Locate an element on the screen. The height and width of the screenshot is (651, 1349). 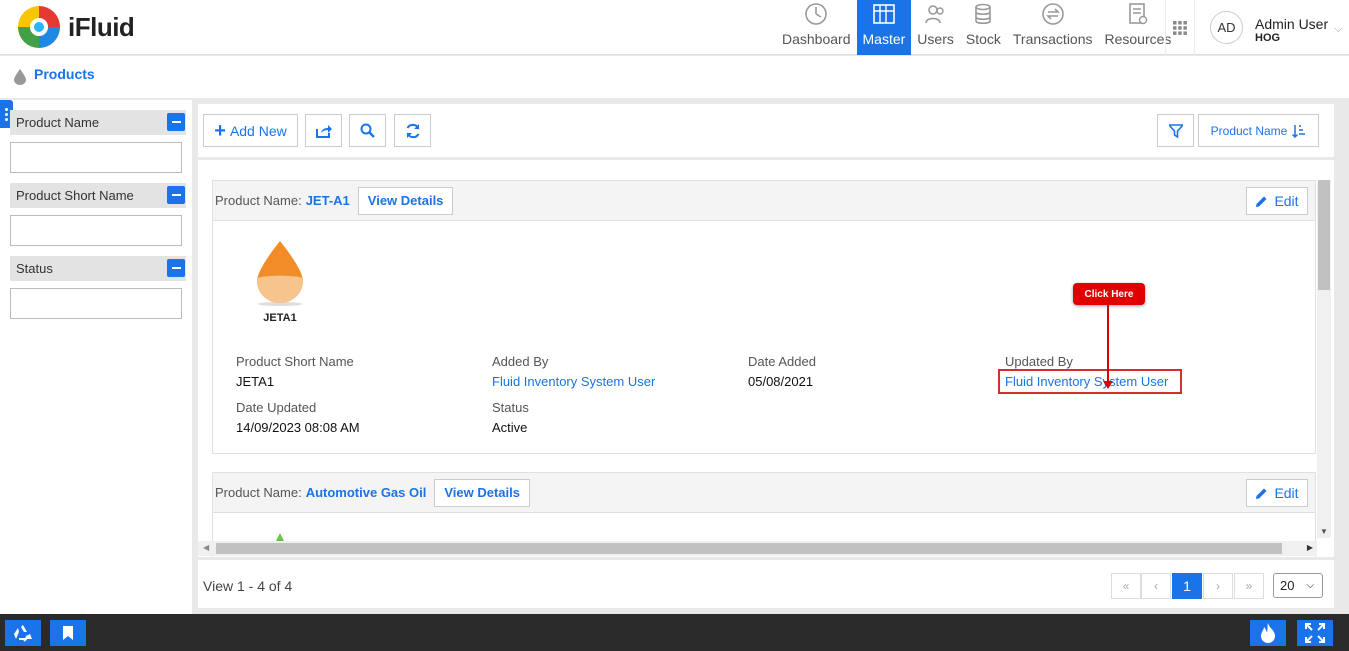
users-icon is located at coordinates (936, 14).